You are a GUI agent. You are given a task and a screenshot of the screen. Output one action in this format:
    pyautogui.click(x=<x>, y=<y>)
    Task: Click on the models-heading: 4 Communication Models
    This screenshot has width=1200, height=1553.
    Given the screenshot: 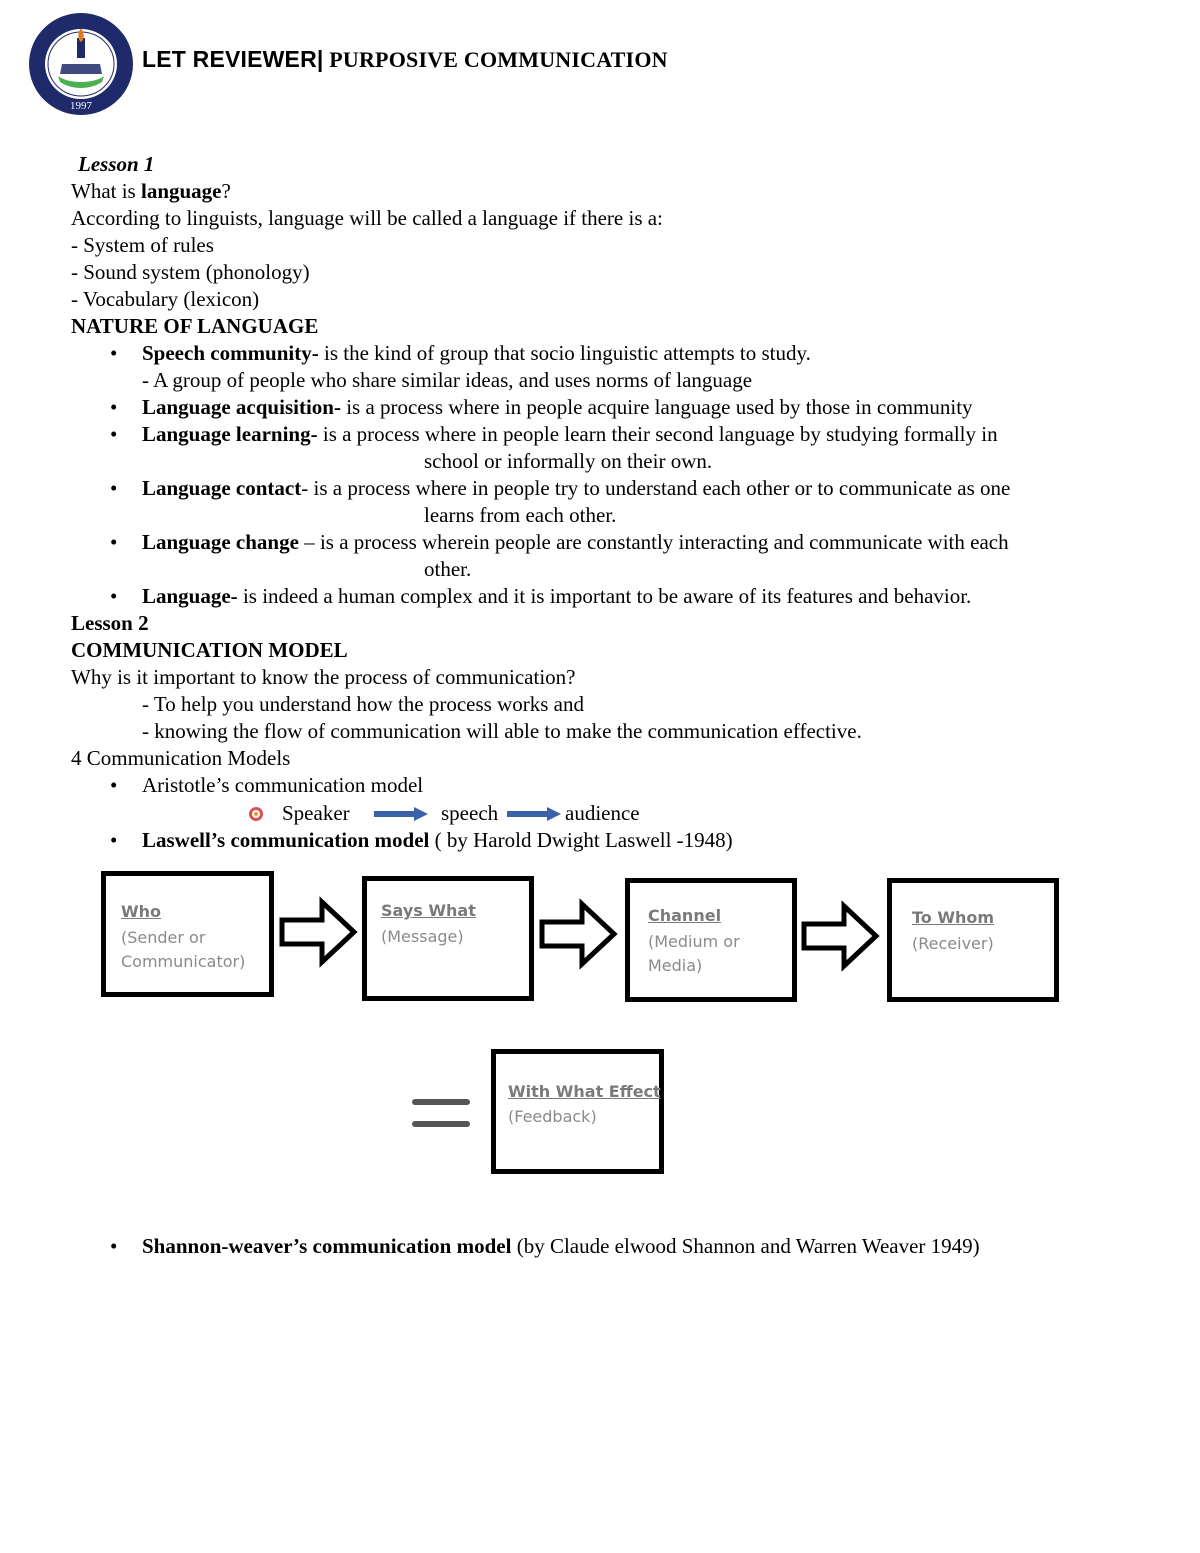 What is the action you would take?
    pyautogui.click(x=181, y=758)
    